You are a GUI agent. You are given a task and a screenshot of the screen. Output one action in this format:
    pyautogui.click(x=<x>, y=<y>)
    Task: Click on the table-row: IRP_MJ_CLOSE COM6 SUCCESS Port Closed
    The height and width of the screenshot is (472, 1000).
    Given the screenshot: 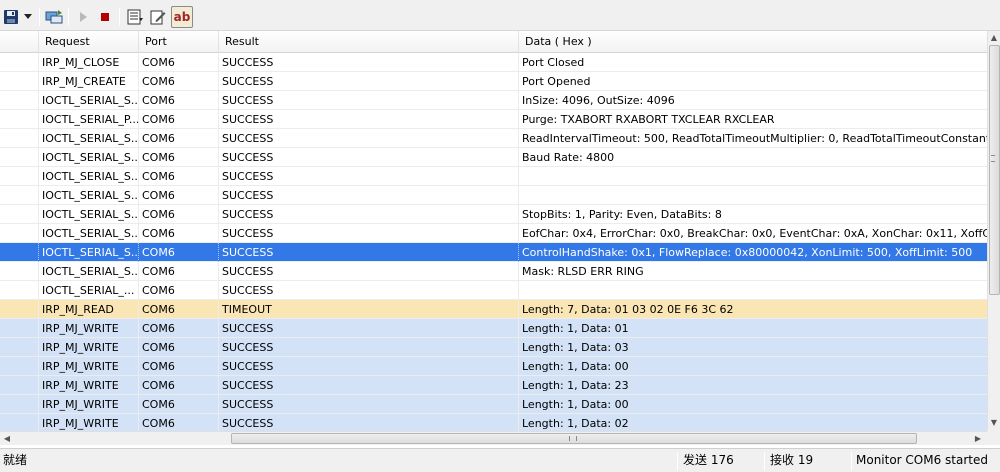 What is the action you would take?
    pyautogui.click(x=493, y=62)
    